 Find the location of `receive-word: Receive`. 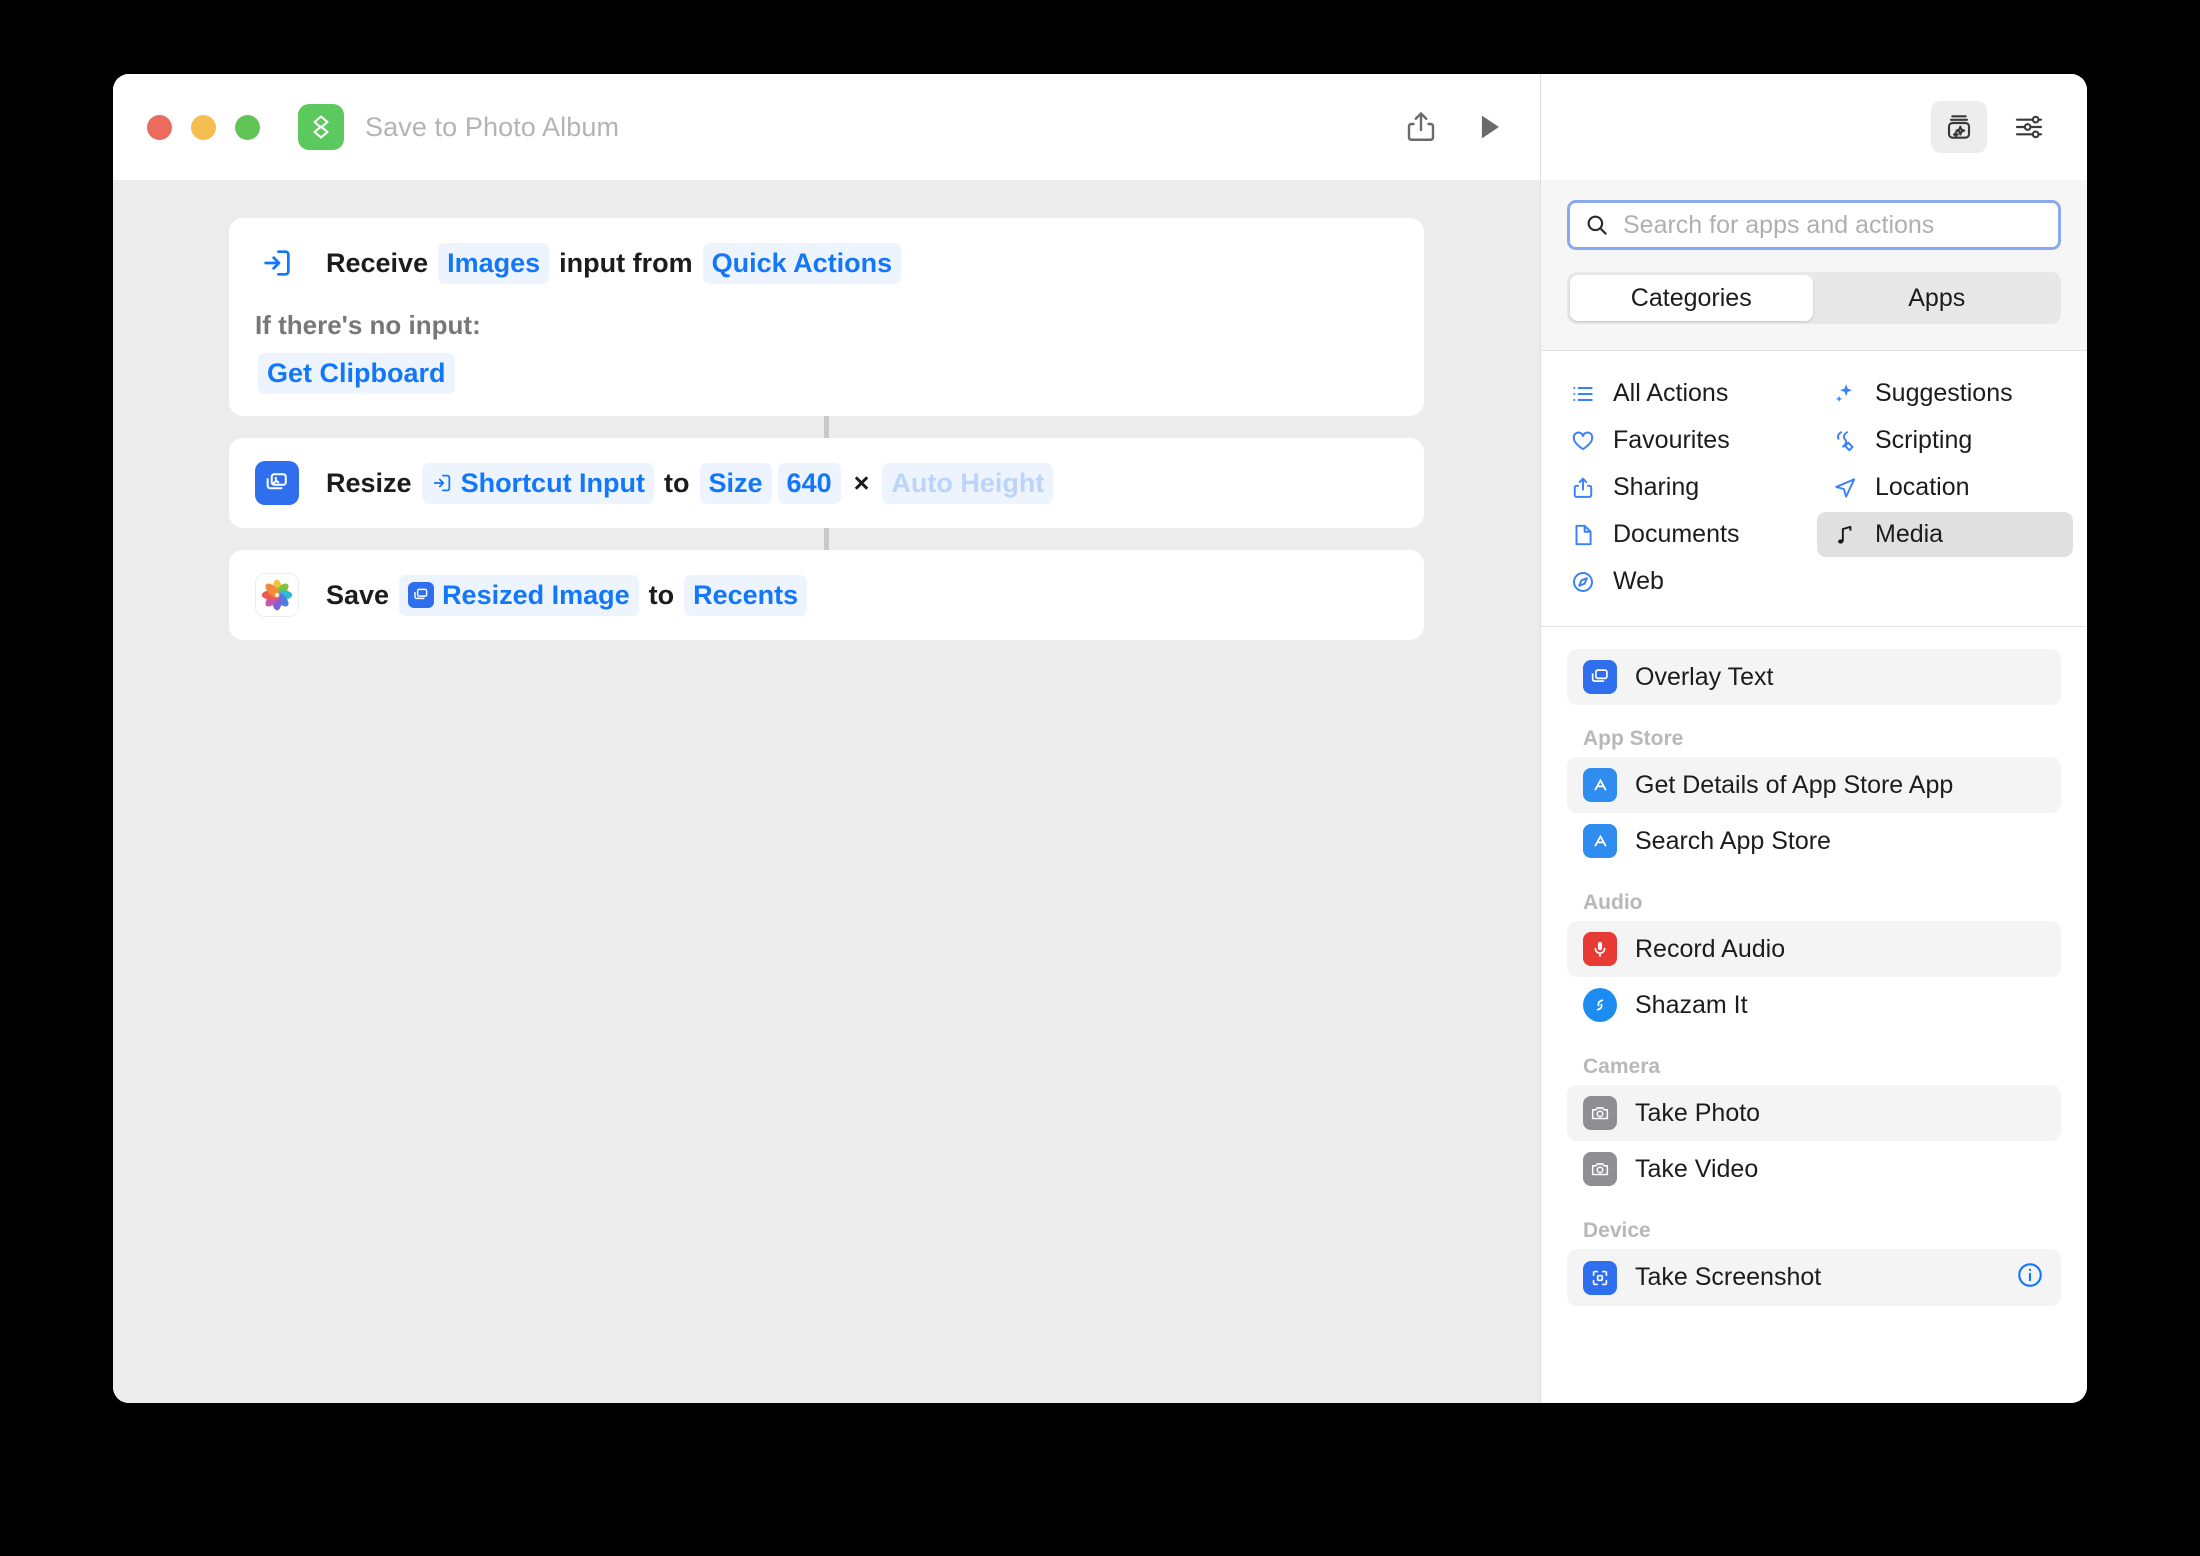

receive-word: Receive is located at coordinates (377, 262).